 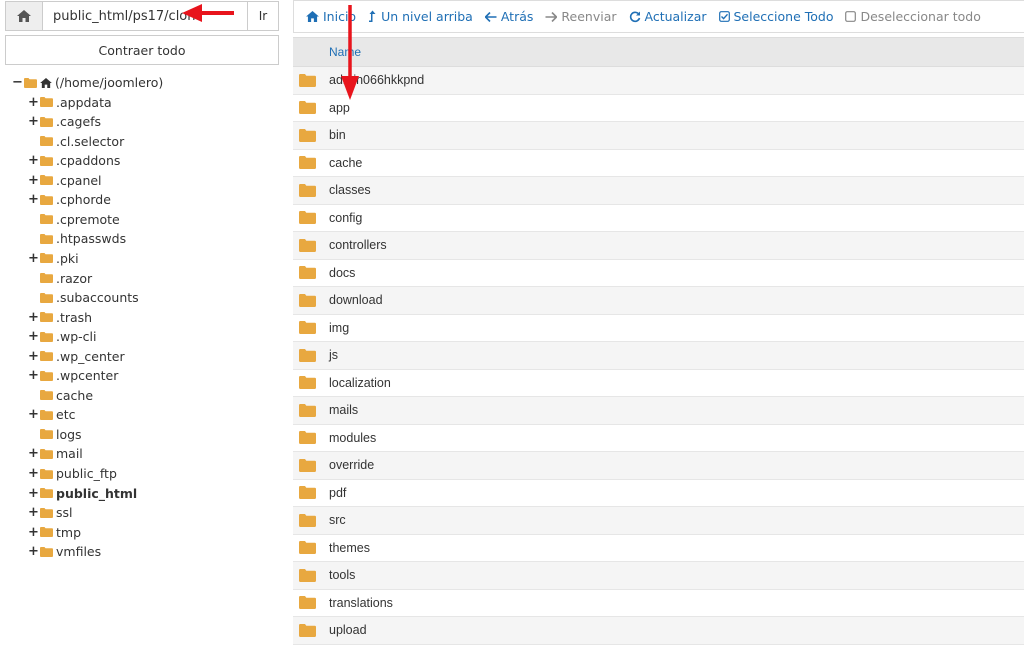 I want to click on tree-item: + .wp-cli, so click(x=62, y=336).